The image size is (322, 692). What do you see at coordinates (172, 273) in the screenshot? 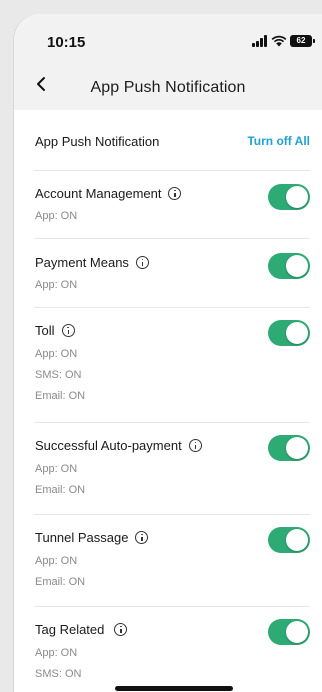
I see `setting-payment-means: Payment Means App: ON` at bounding box center [172, 273].